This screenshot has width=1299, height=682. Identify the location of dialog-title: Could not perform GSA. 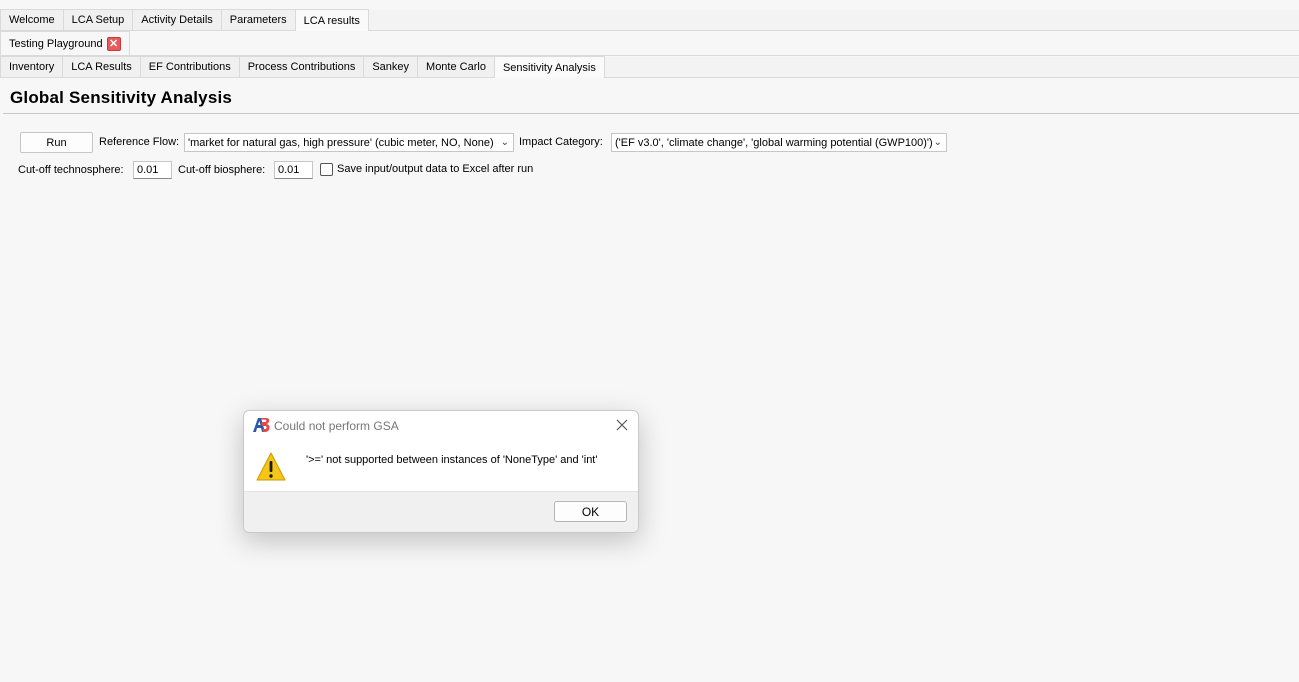
(336, 426).